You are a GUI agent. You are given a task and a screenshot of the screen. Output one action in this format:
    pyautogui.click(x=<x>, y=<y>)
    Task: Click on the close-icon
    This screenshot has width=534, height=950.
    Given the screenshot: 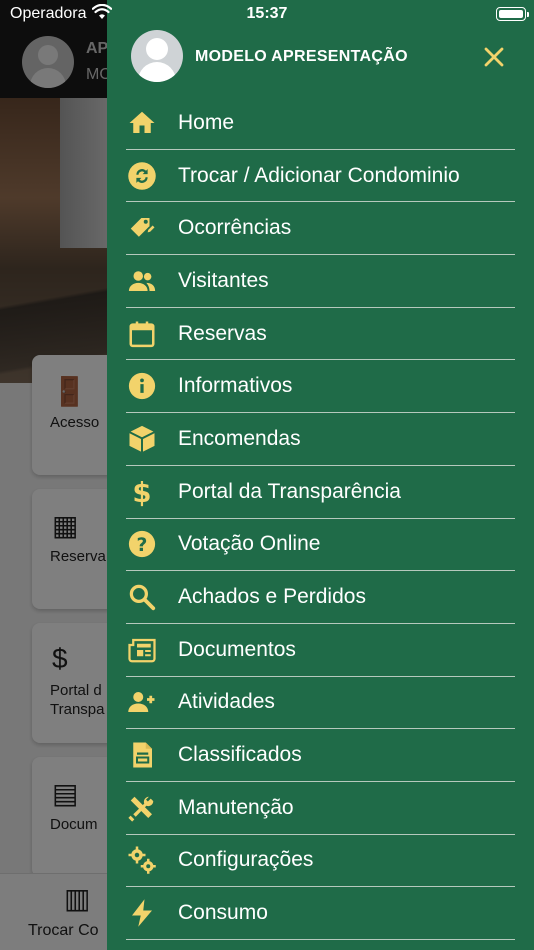 What is the action you would take?
    pyautogui.click(x=494, y=57)
    